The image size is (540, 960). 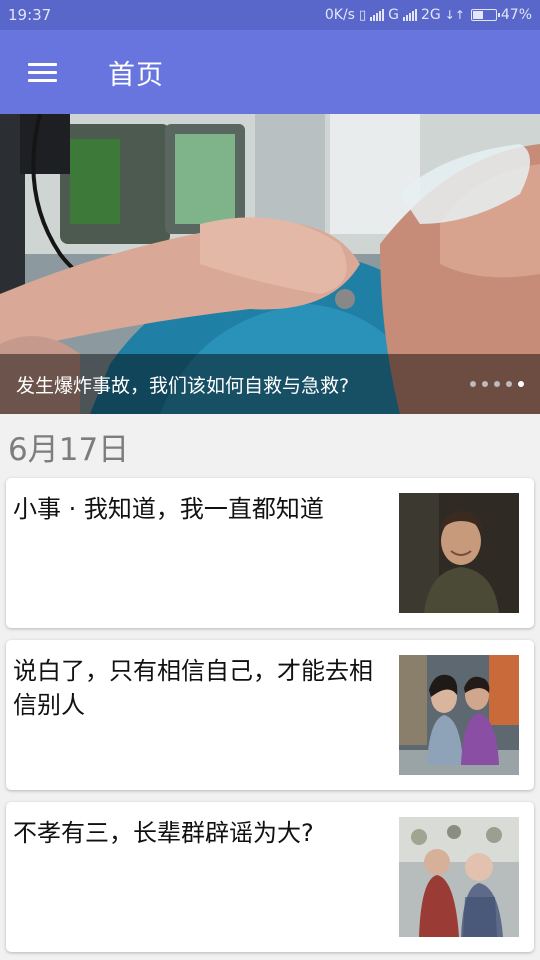 What do you see at coordinates (377, 15) in the screenshot?
I see `signal-icon` at bounding box center [377, 15].